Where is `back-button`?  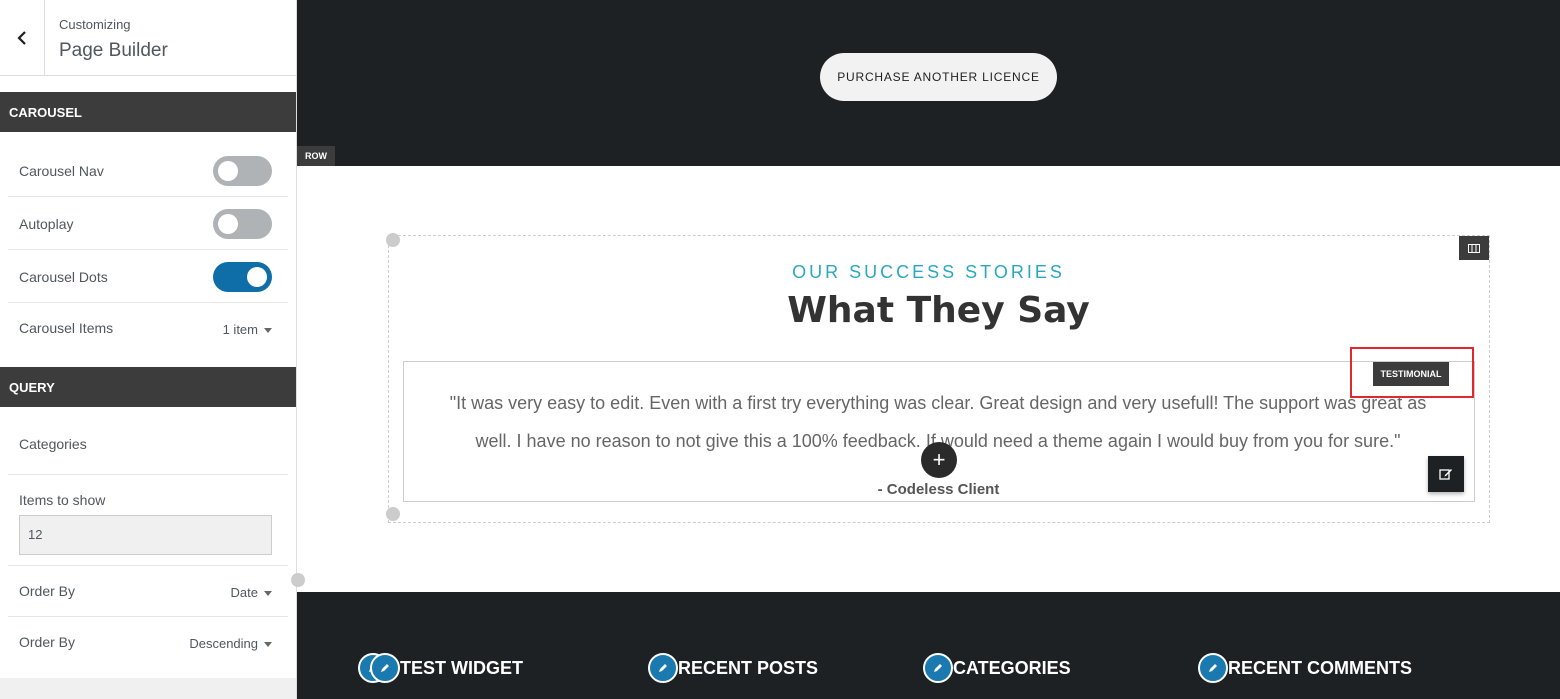 back-button is located at coordinates (22, 38).